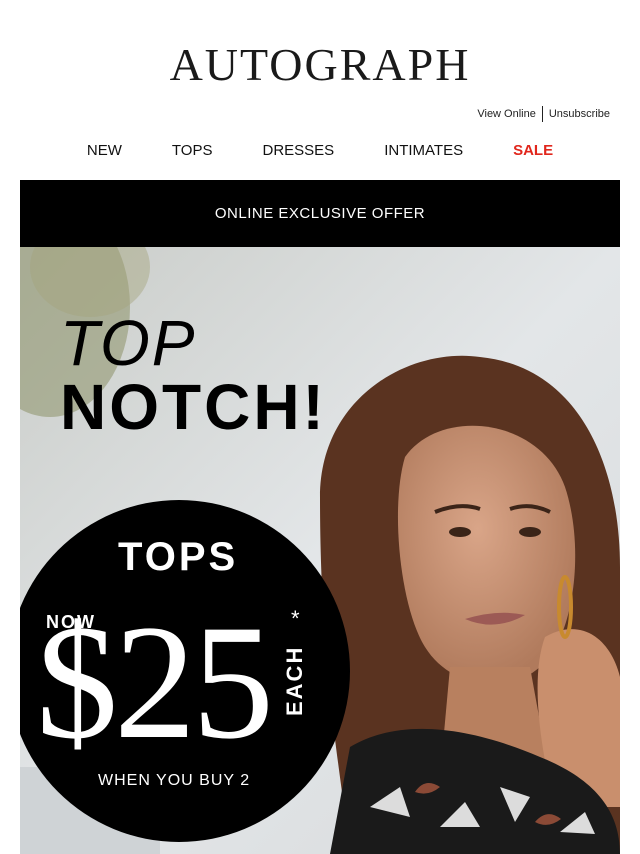  Describe the element at coordinates (178, 557) in the screenshot. I see `badge-category: TOPS` at that location.